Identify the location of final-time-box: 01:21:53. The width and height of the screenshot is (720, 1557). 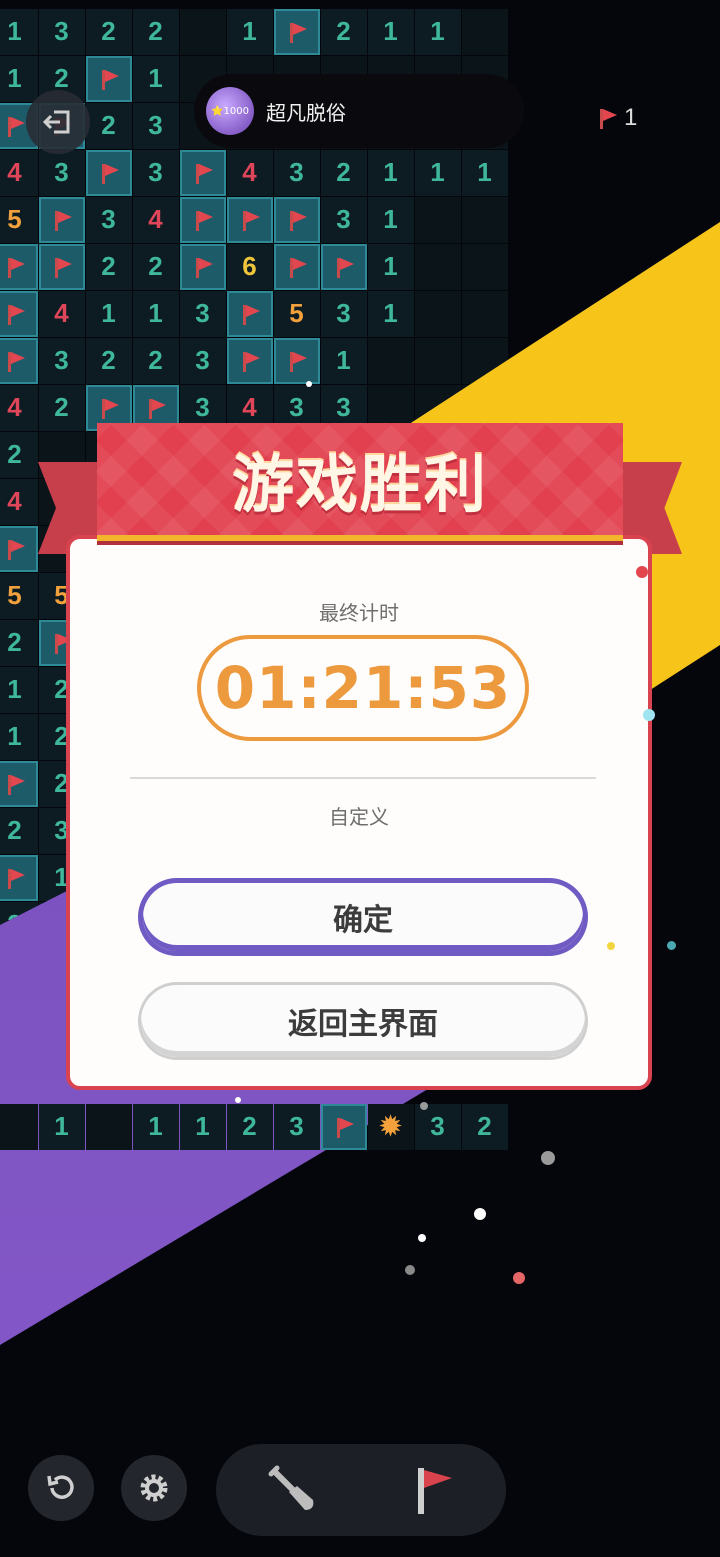
(363, 688).